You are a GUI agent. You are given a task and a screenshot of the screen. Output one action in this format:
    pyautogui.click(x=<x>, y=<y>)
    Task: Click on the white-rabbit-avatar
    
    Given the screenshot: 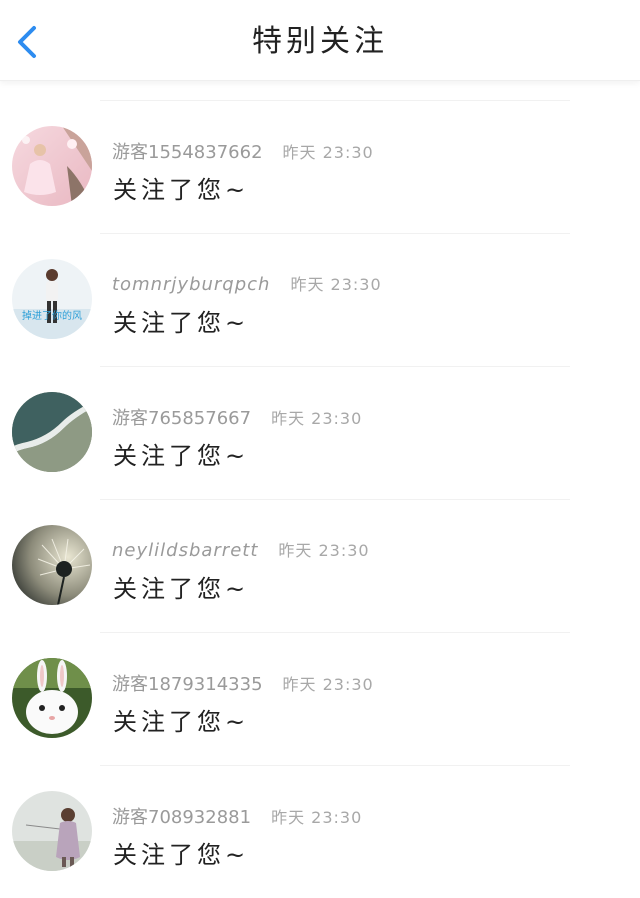 What is the action you would take?
    pyautogui.click(x=52, y=698)
    